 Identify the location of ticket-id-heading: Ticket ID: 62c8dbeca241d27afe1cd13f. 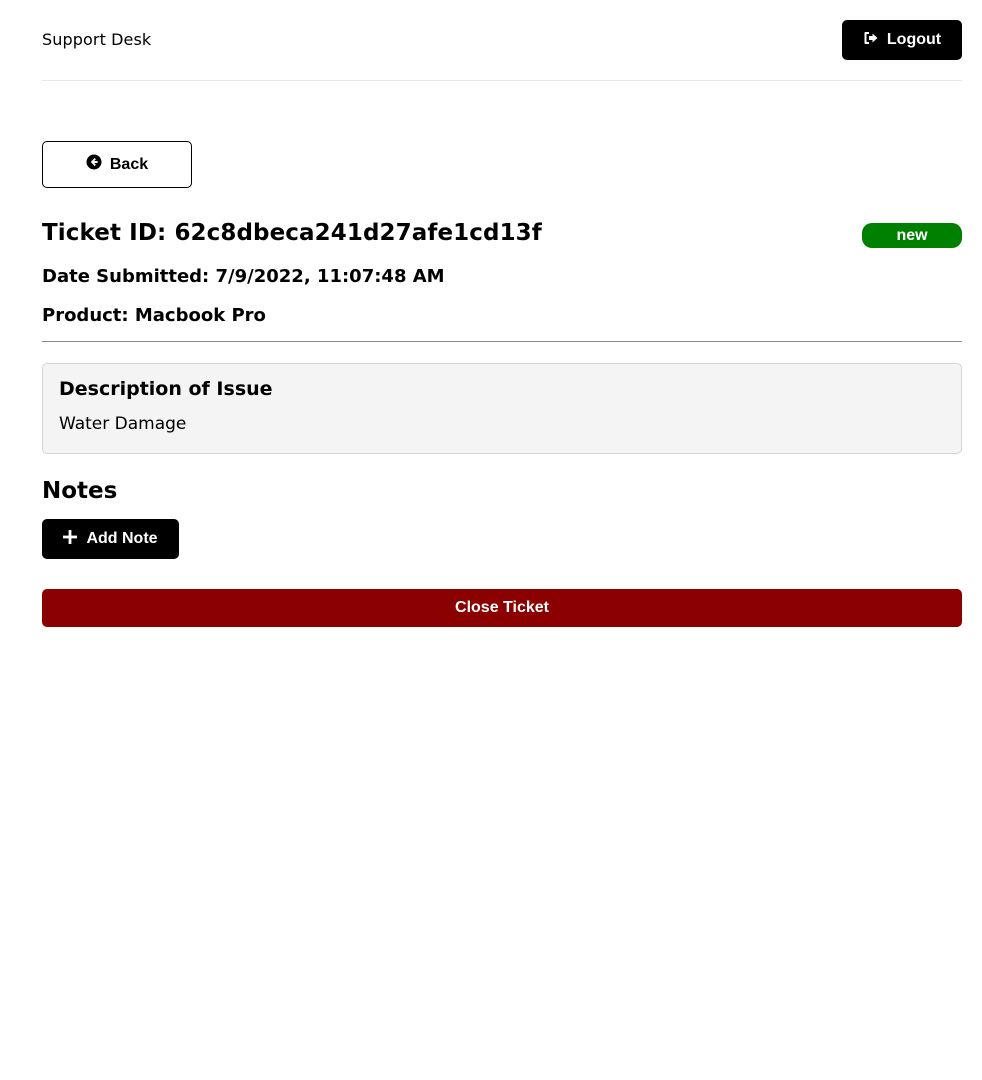
(292, 233).